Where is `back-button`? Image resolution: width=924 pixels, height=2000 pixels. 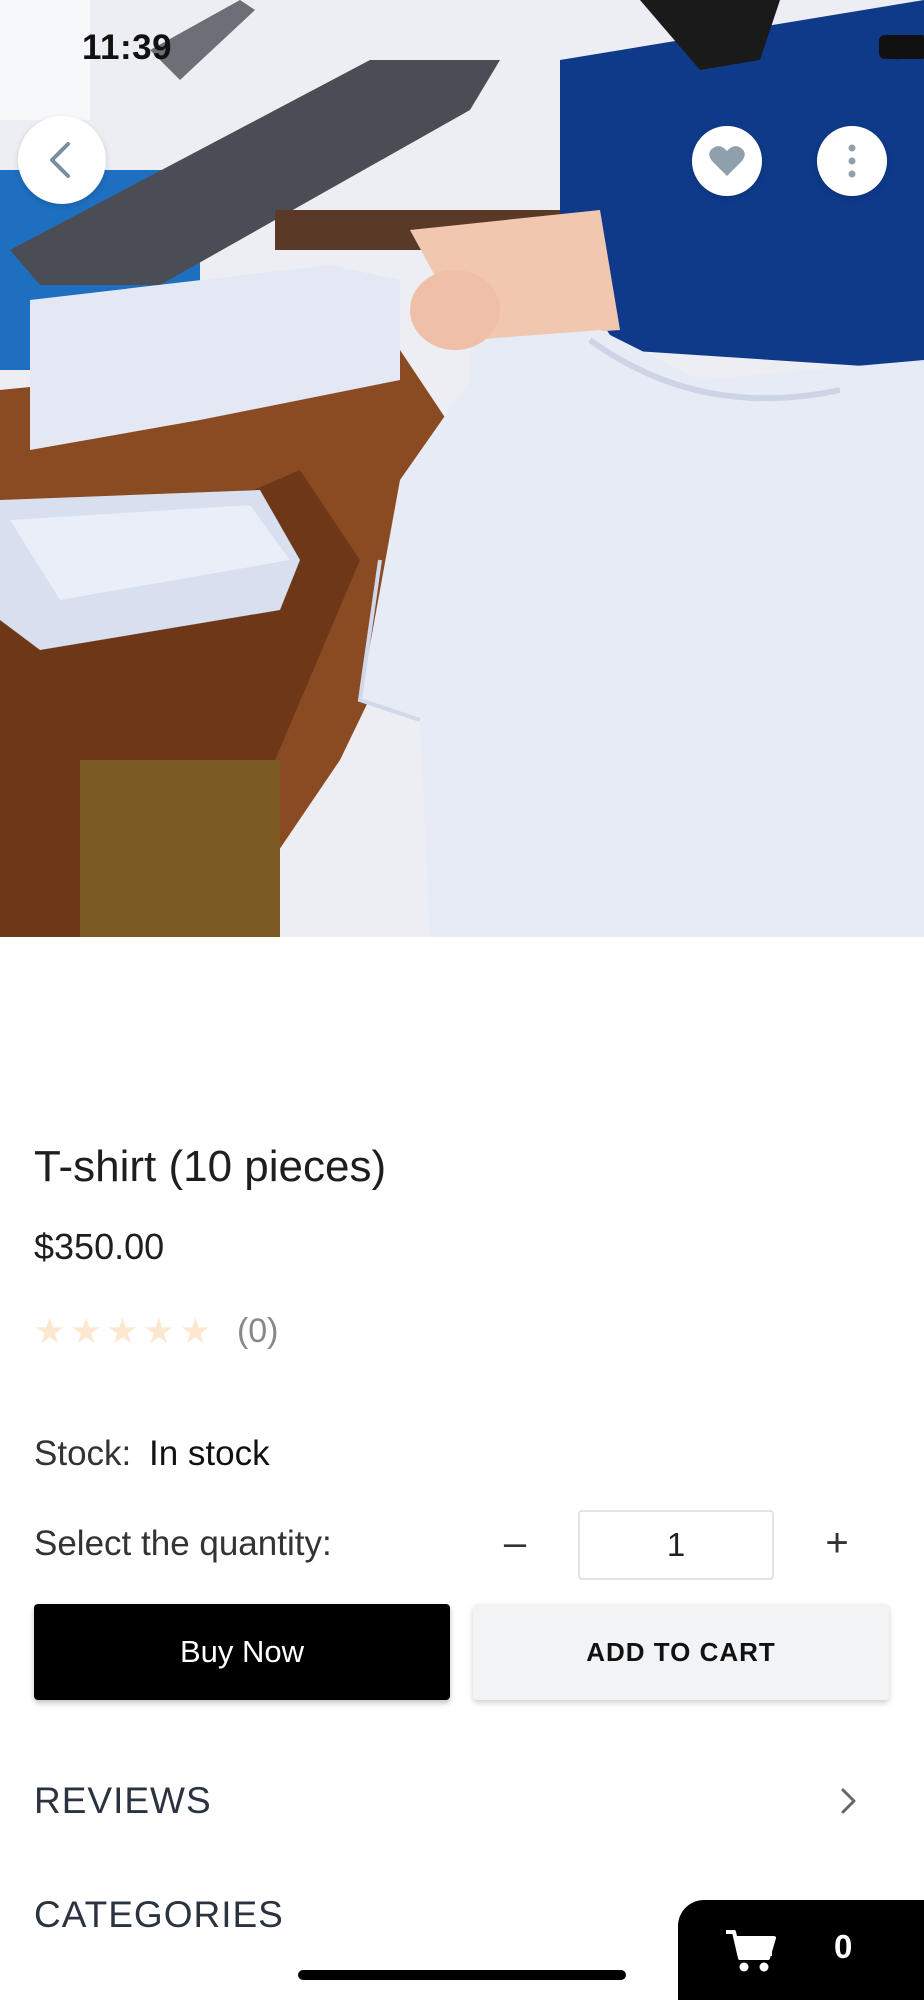 back-button is located at coordinates (62, 160).